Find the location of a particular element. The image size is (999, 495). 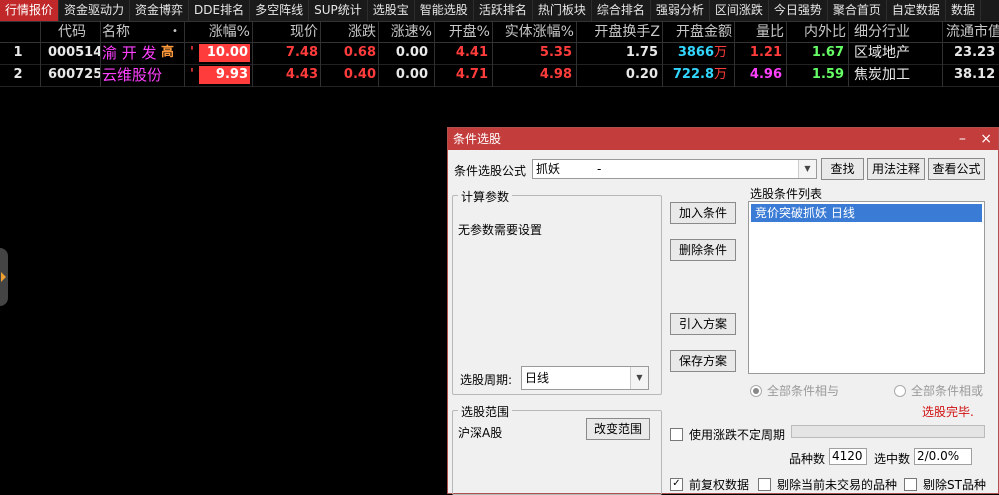

row-index: 2 is located at coordinates (18, 74).